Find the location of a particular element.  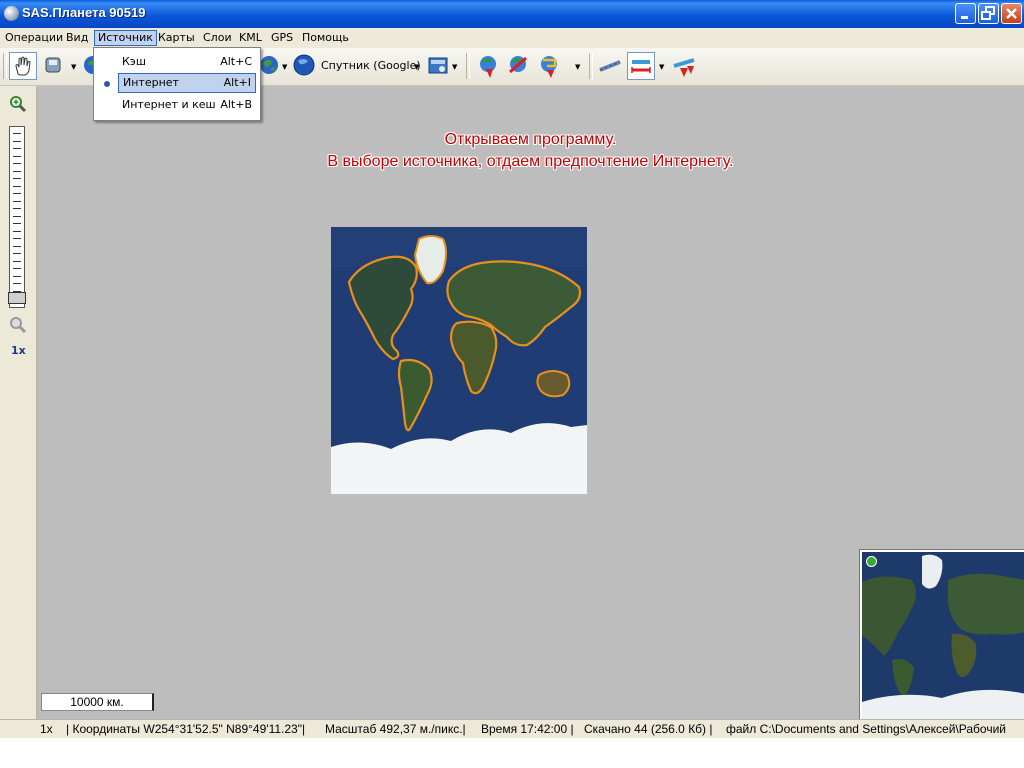

marks-button is located at coordinates (684, 66).